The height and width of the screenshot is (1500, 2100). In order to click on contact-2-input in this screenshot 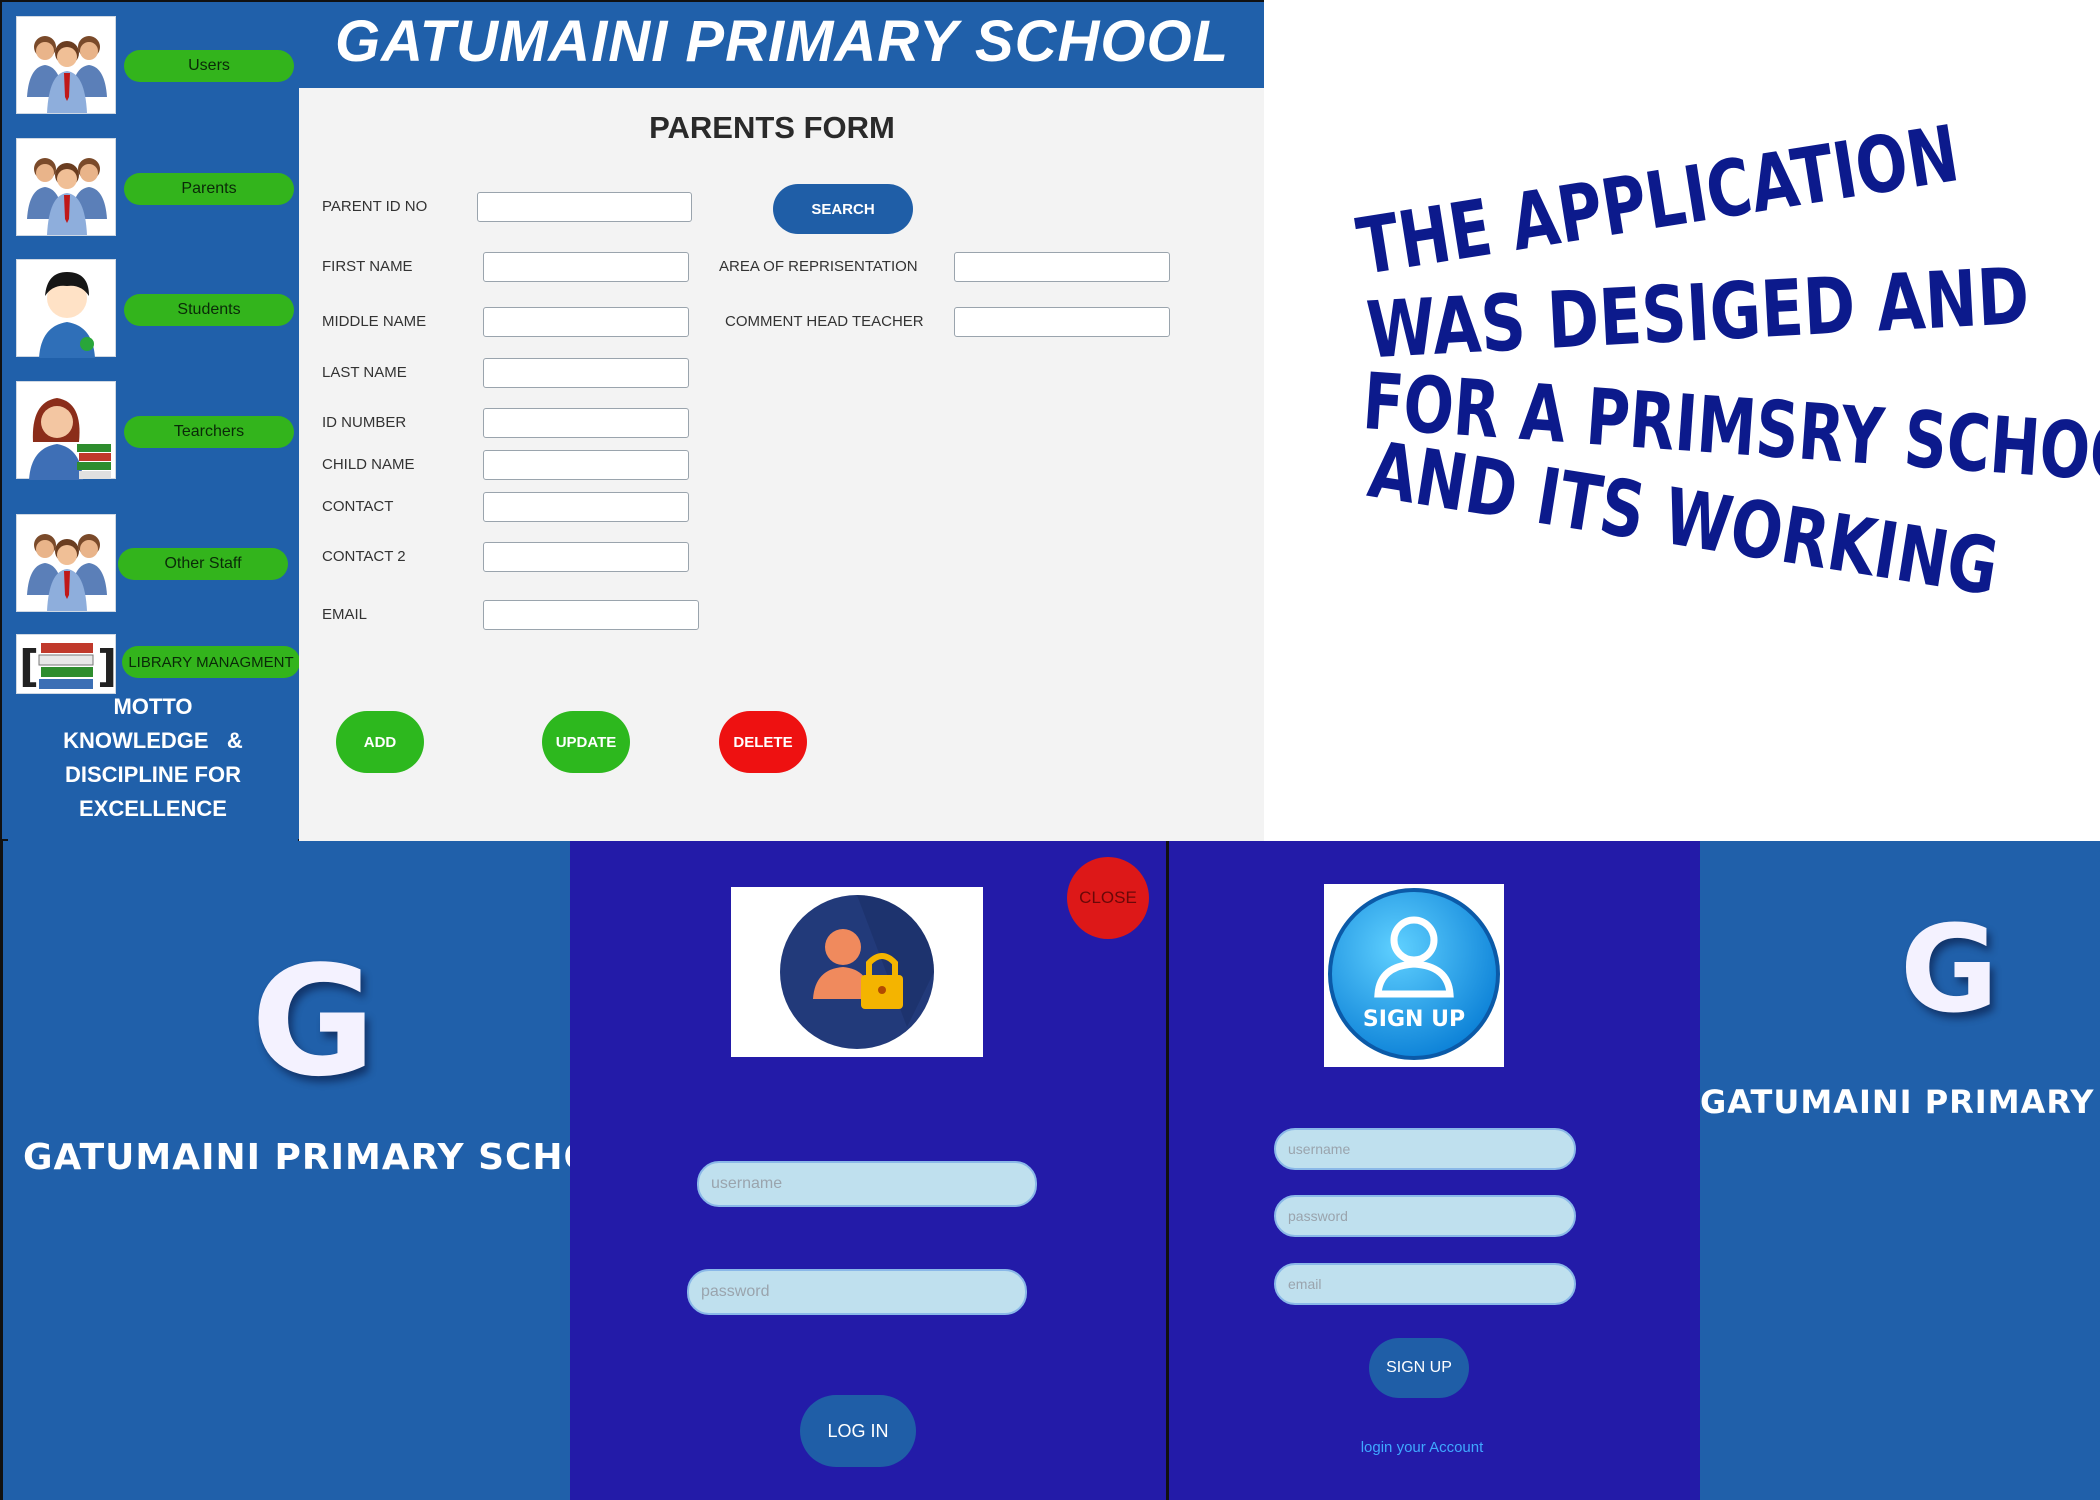, I will do `click(586, 557)`.